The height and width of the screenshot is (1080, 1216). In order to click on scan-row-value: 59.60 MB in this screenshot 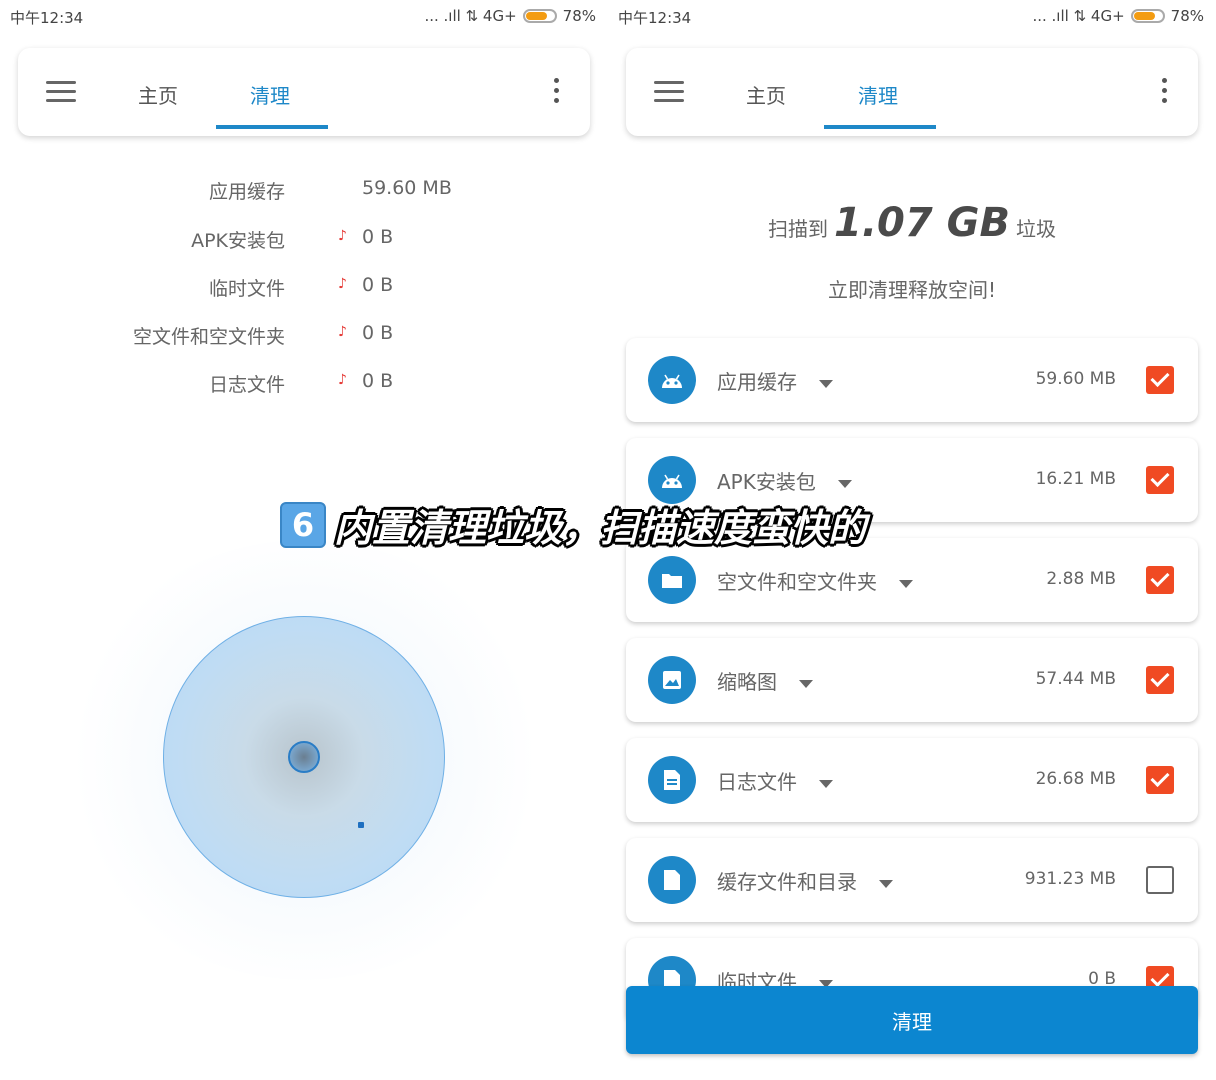, I will do `click(407, 188)`.